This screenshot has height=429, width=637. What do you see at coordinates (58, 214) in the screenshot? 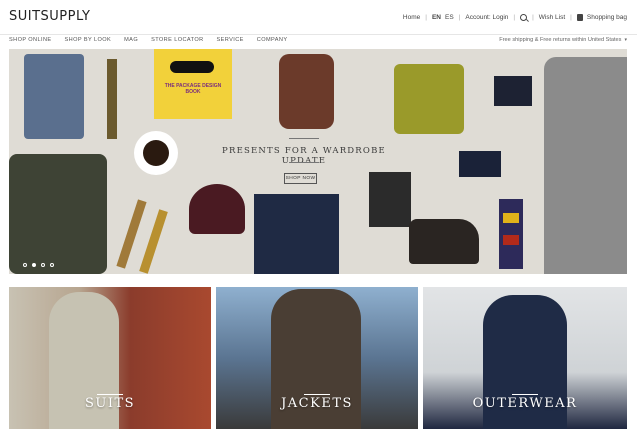
I see `bag-image` at bounding box center [58, 214].